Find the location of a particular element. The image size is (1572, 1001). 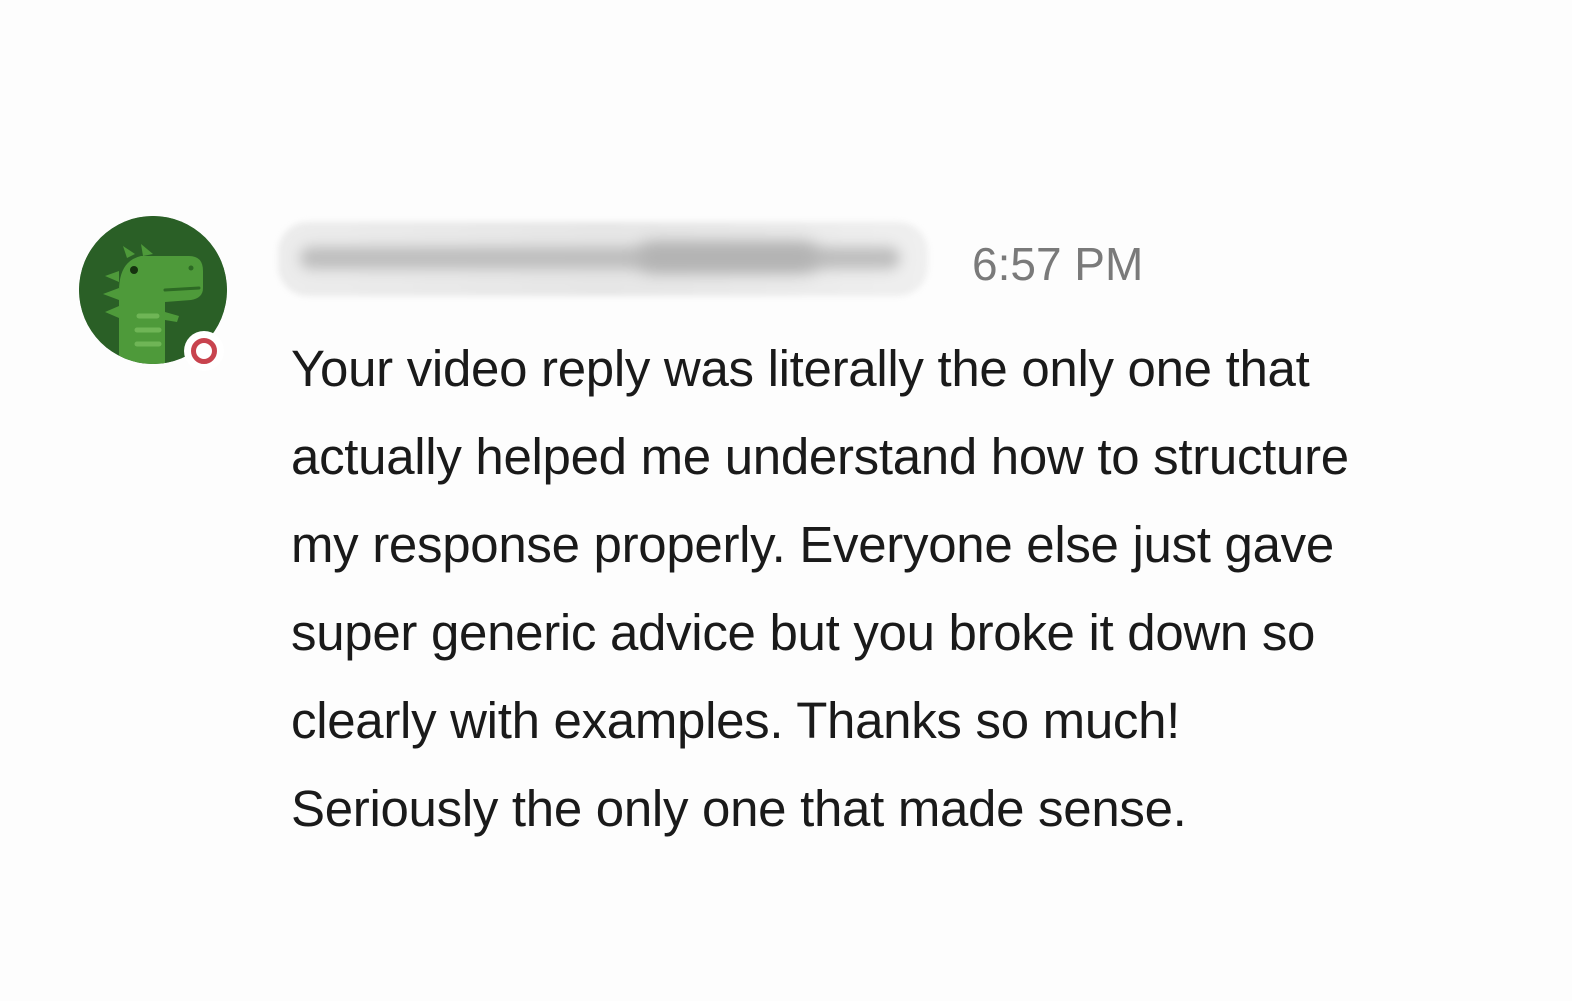

redaction-blur is located at coordinates (728, 257).